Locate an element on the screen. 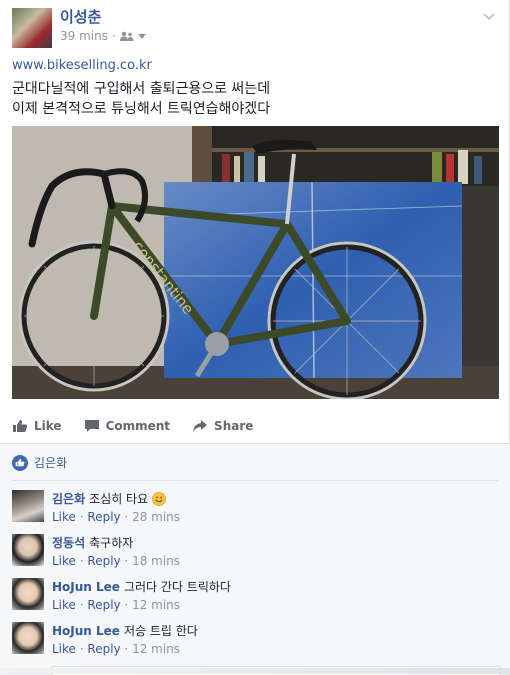 Image resolution: width=510 pixels, height=675 pixels. post-meta: 39 mins · is located at coordinates (103, 36).